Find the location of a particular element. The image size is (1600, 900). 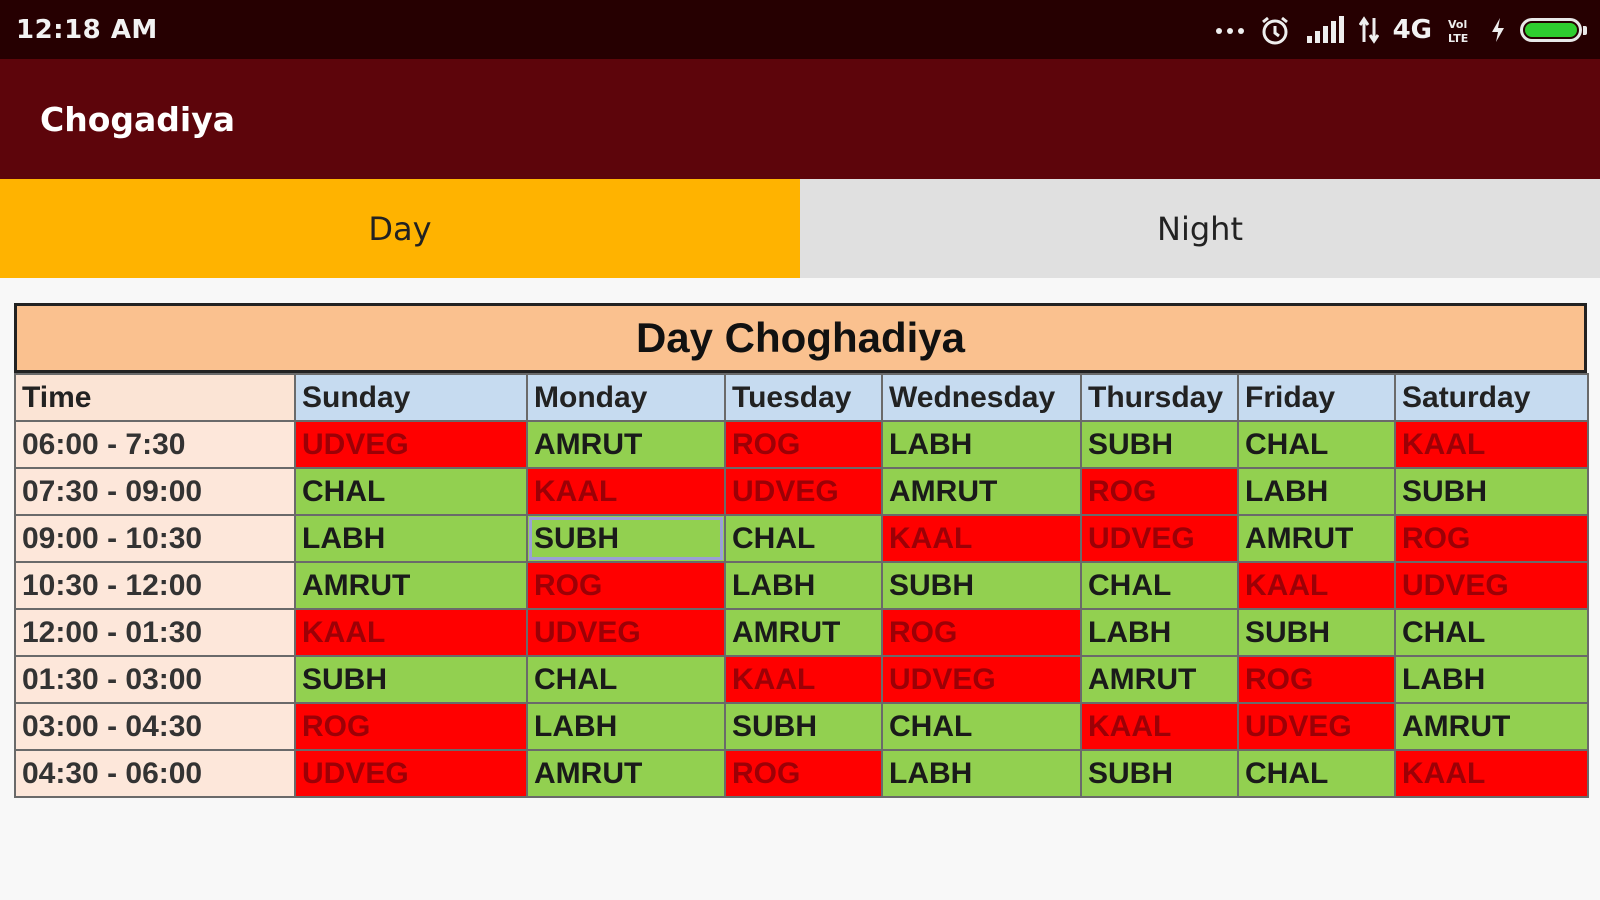

header-tuesday: Tuesday is located at coordinates (803, 397).